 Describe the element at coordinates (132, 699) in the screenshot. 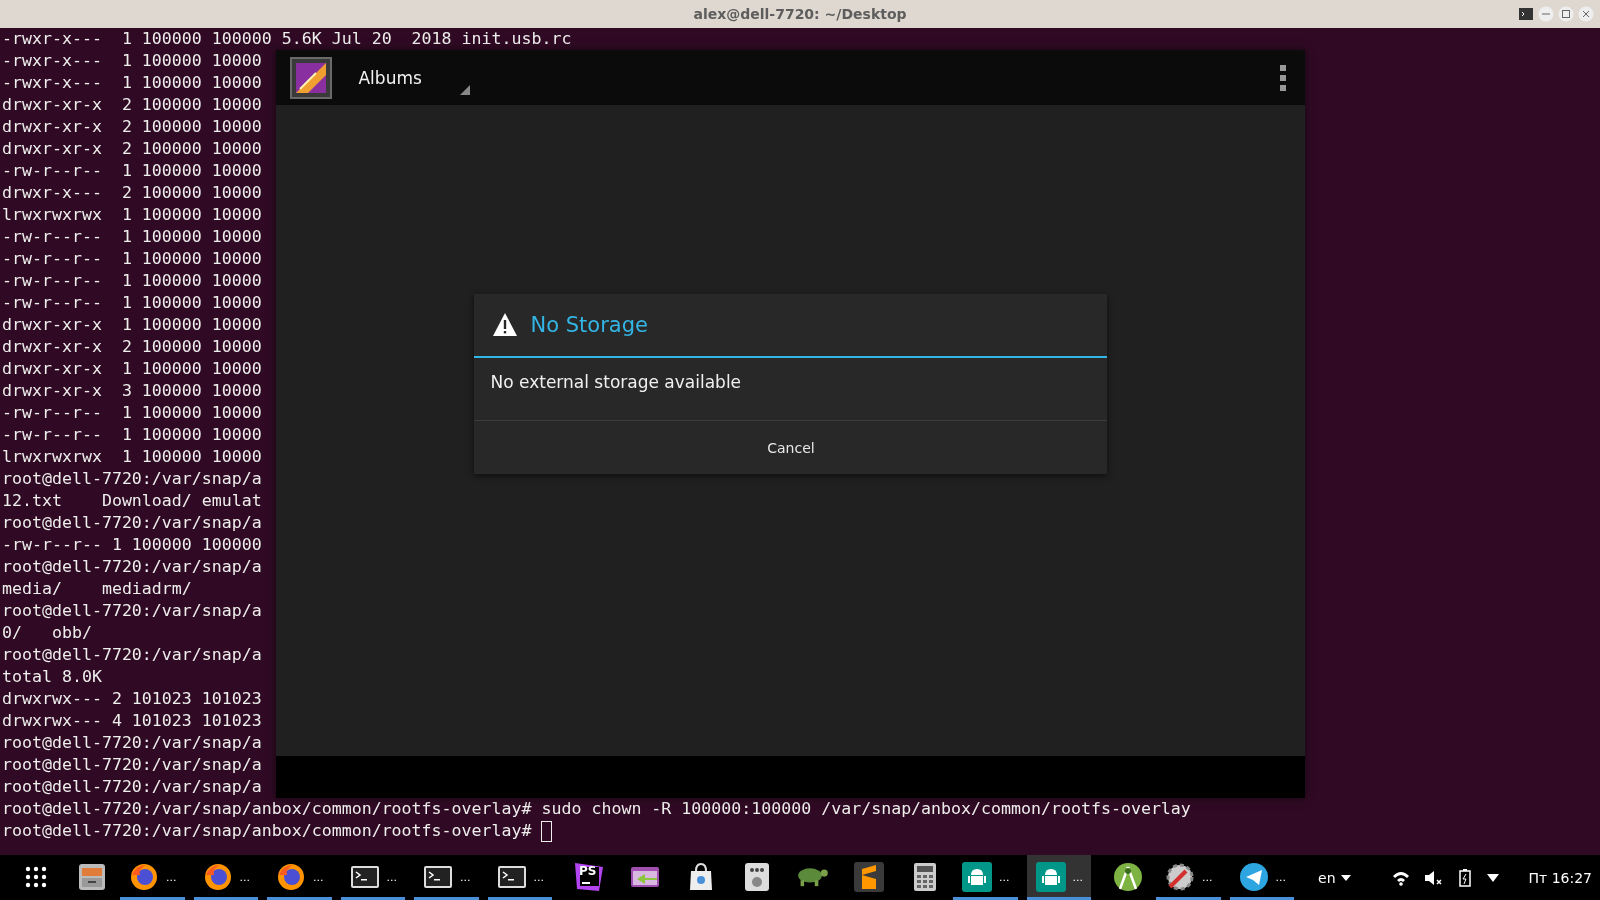

I see `terminal-line: drwxrwx--- 2 101023 101023` at that location.